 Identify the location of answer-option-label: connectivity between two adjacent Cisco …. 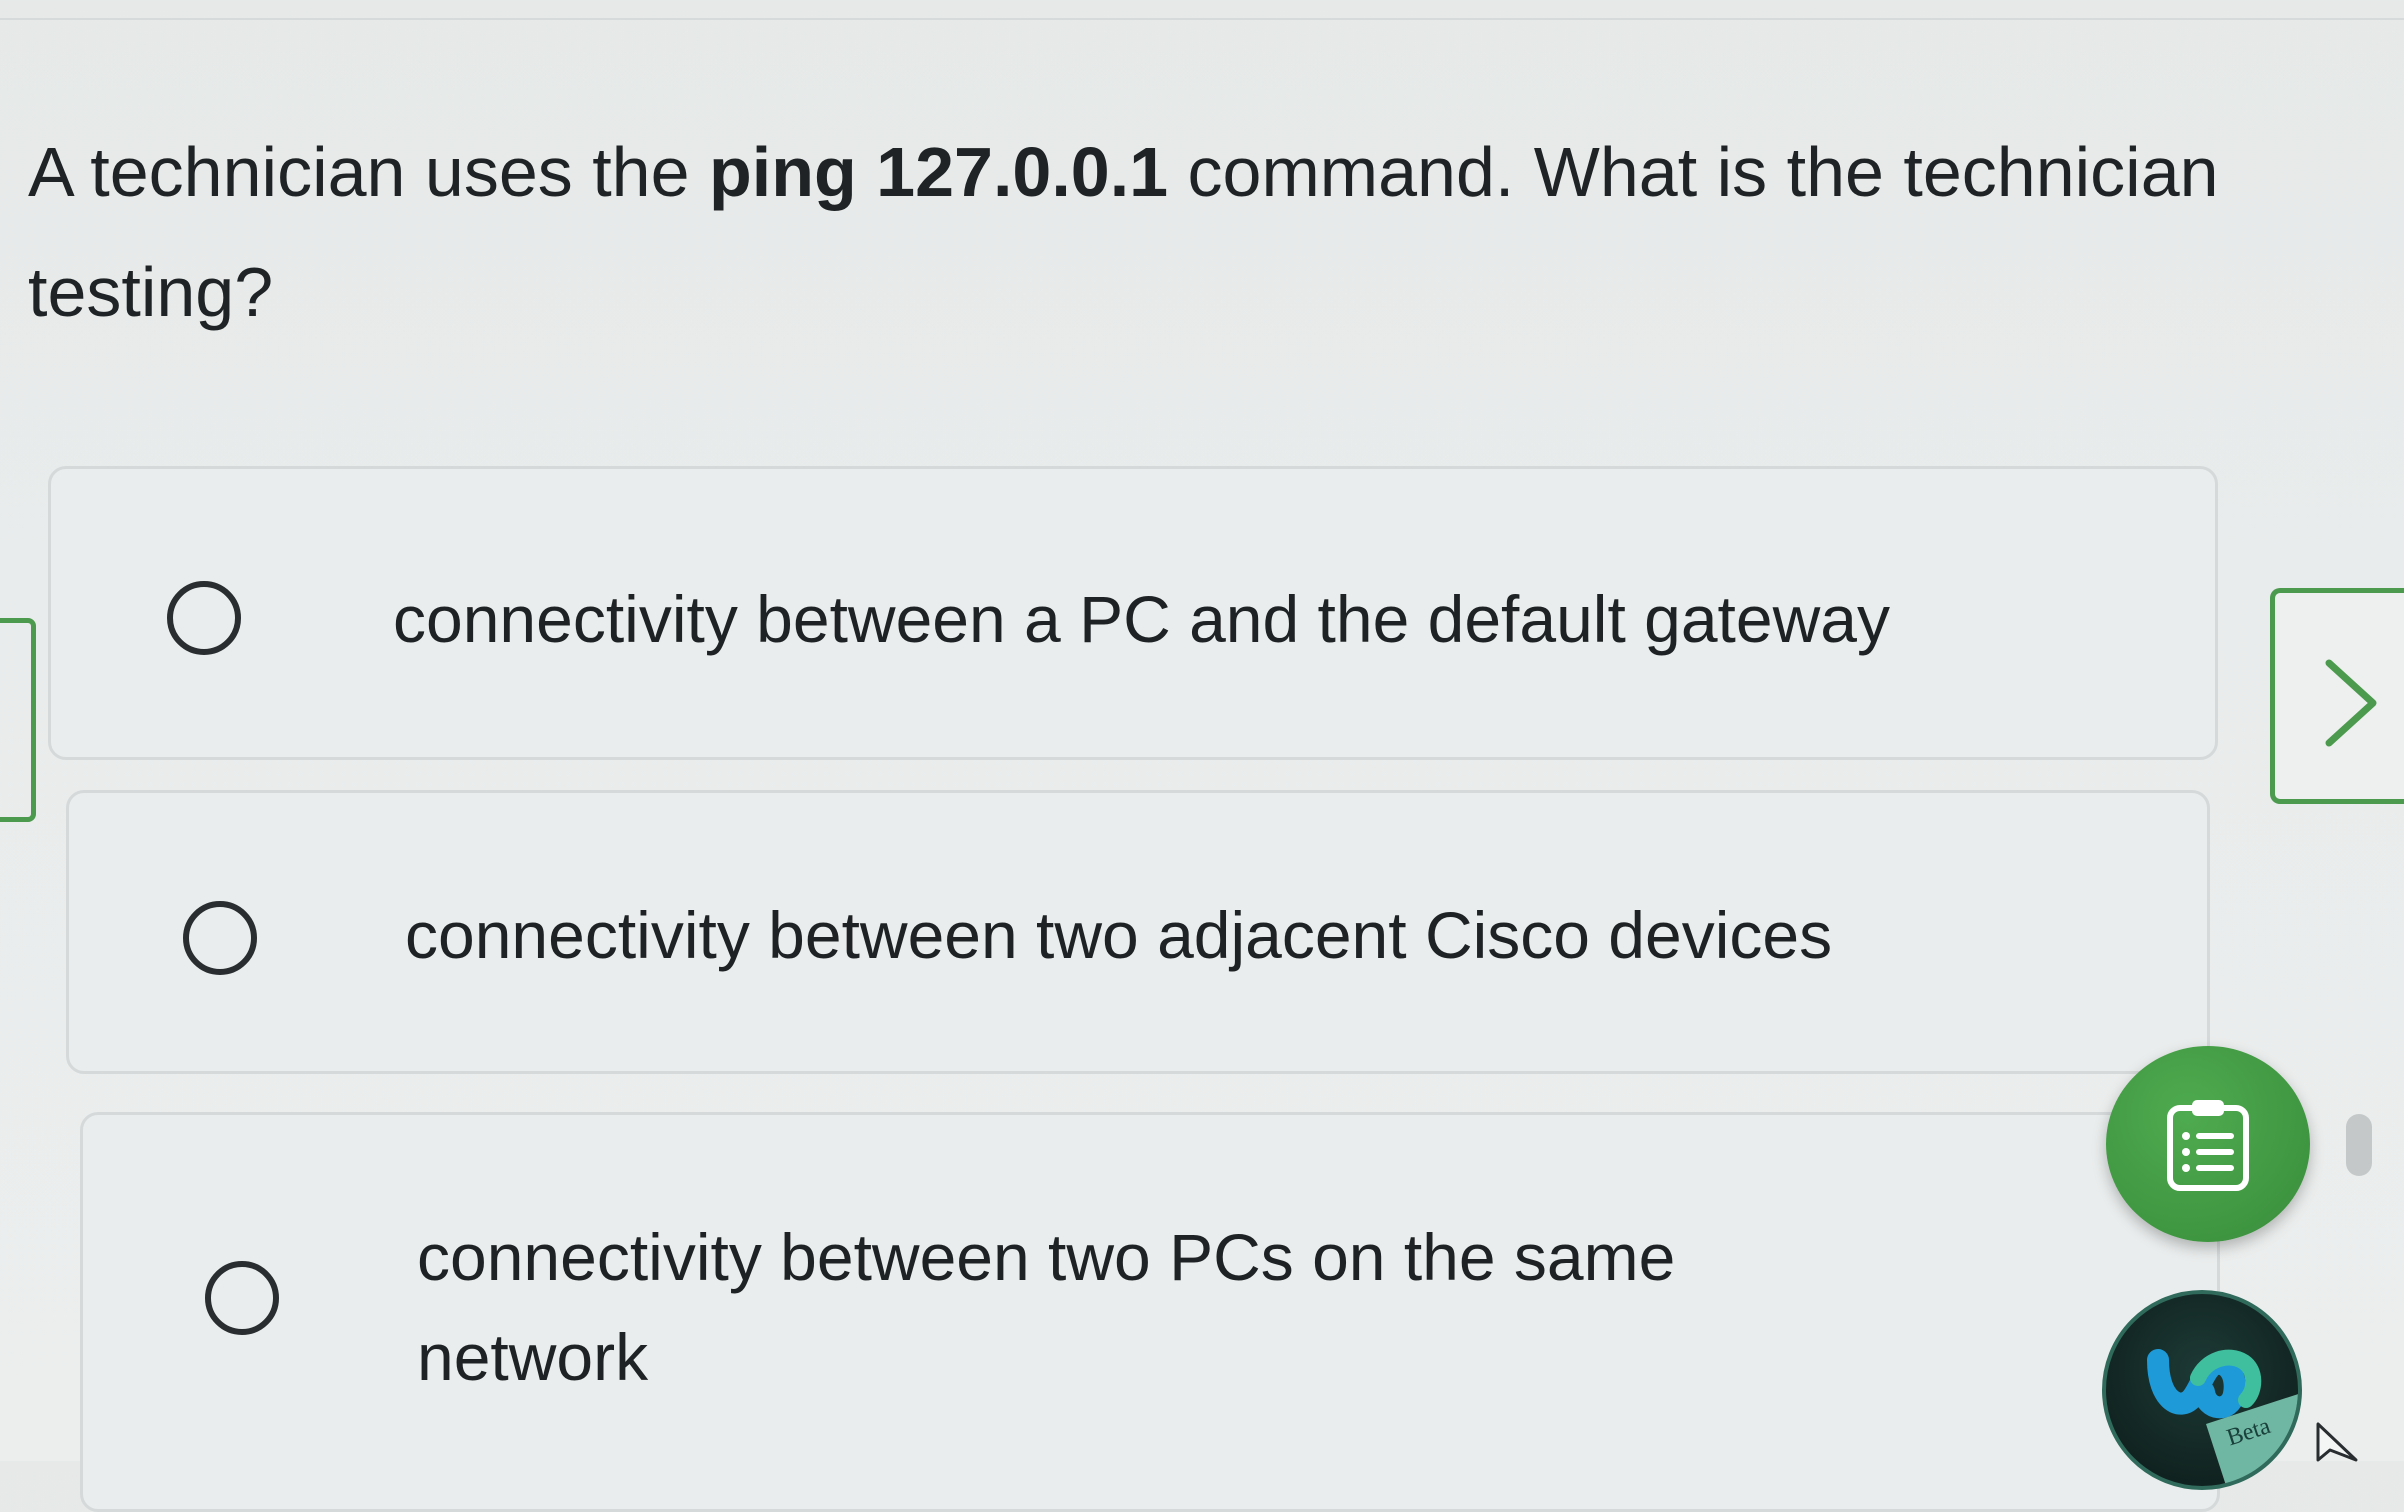
(1119, 935).